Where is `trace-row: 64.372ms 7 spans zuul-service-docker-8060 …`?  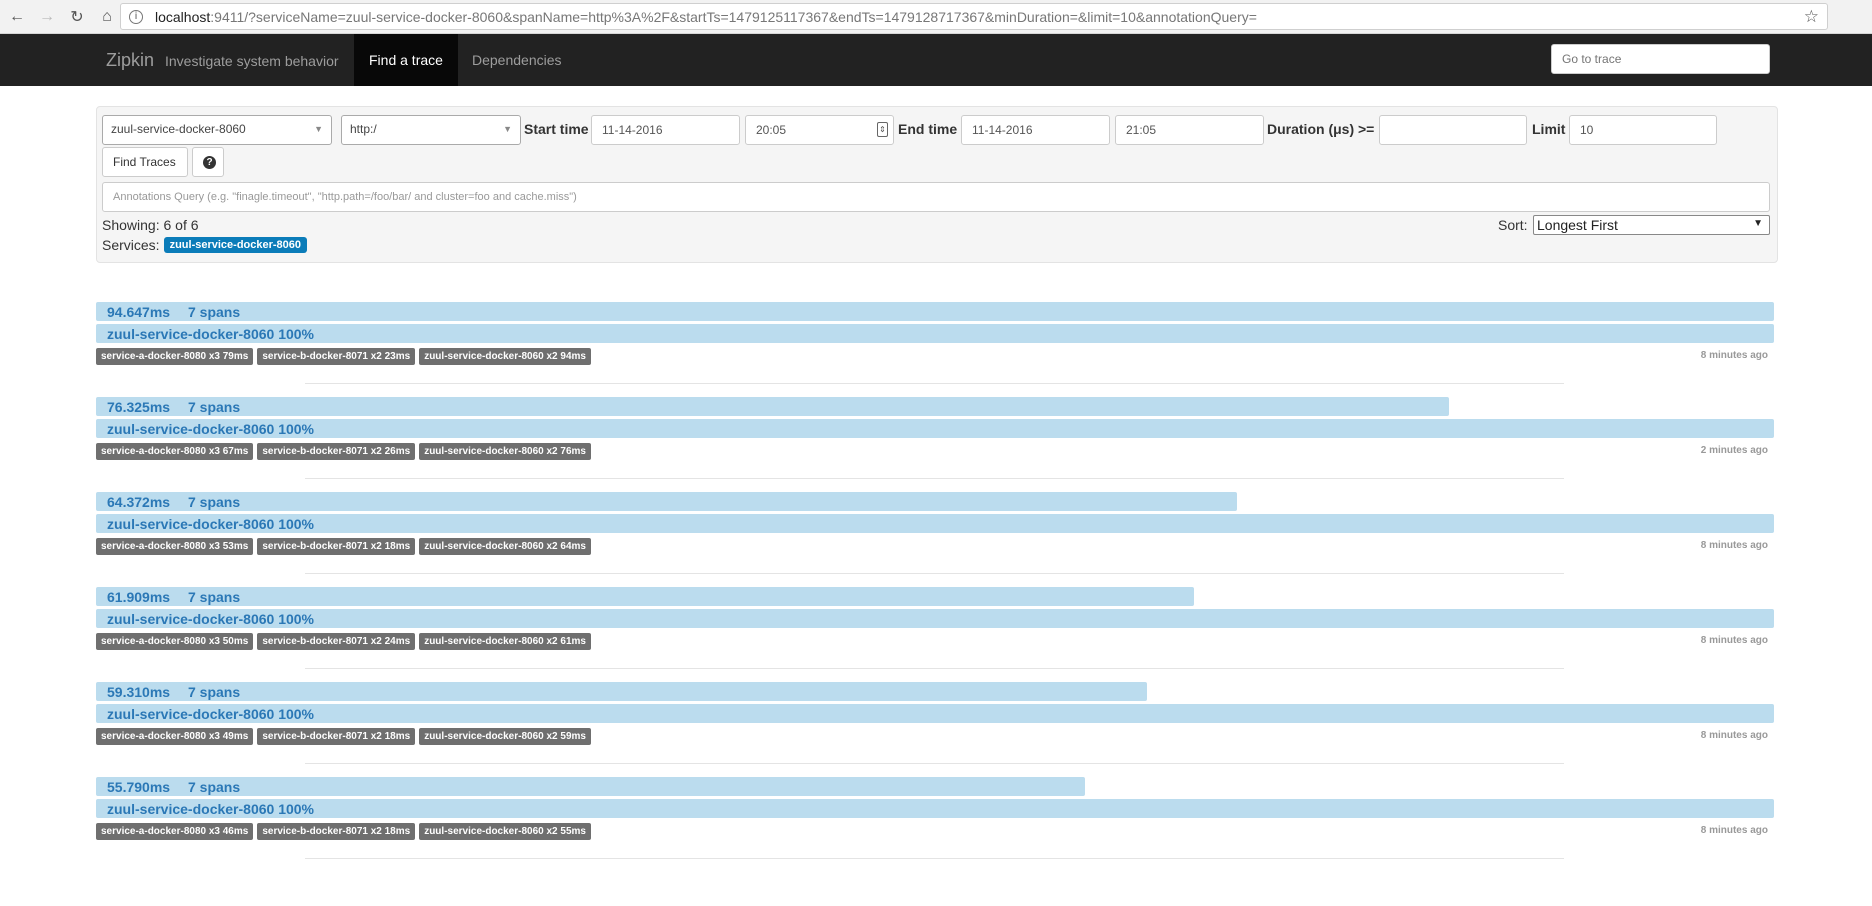
trace-row: 64.372ms 7 spans zuul-service-docker-8060 … is located at coordinates (935, 537).